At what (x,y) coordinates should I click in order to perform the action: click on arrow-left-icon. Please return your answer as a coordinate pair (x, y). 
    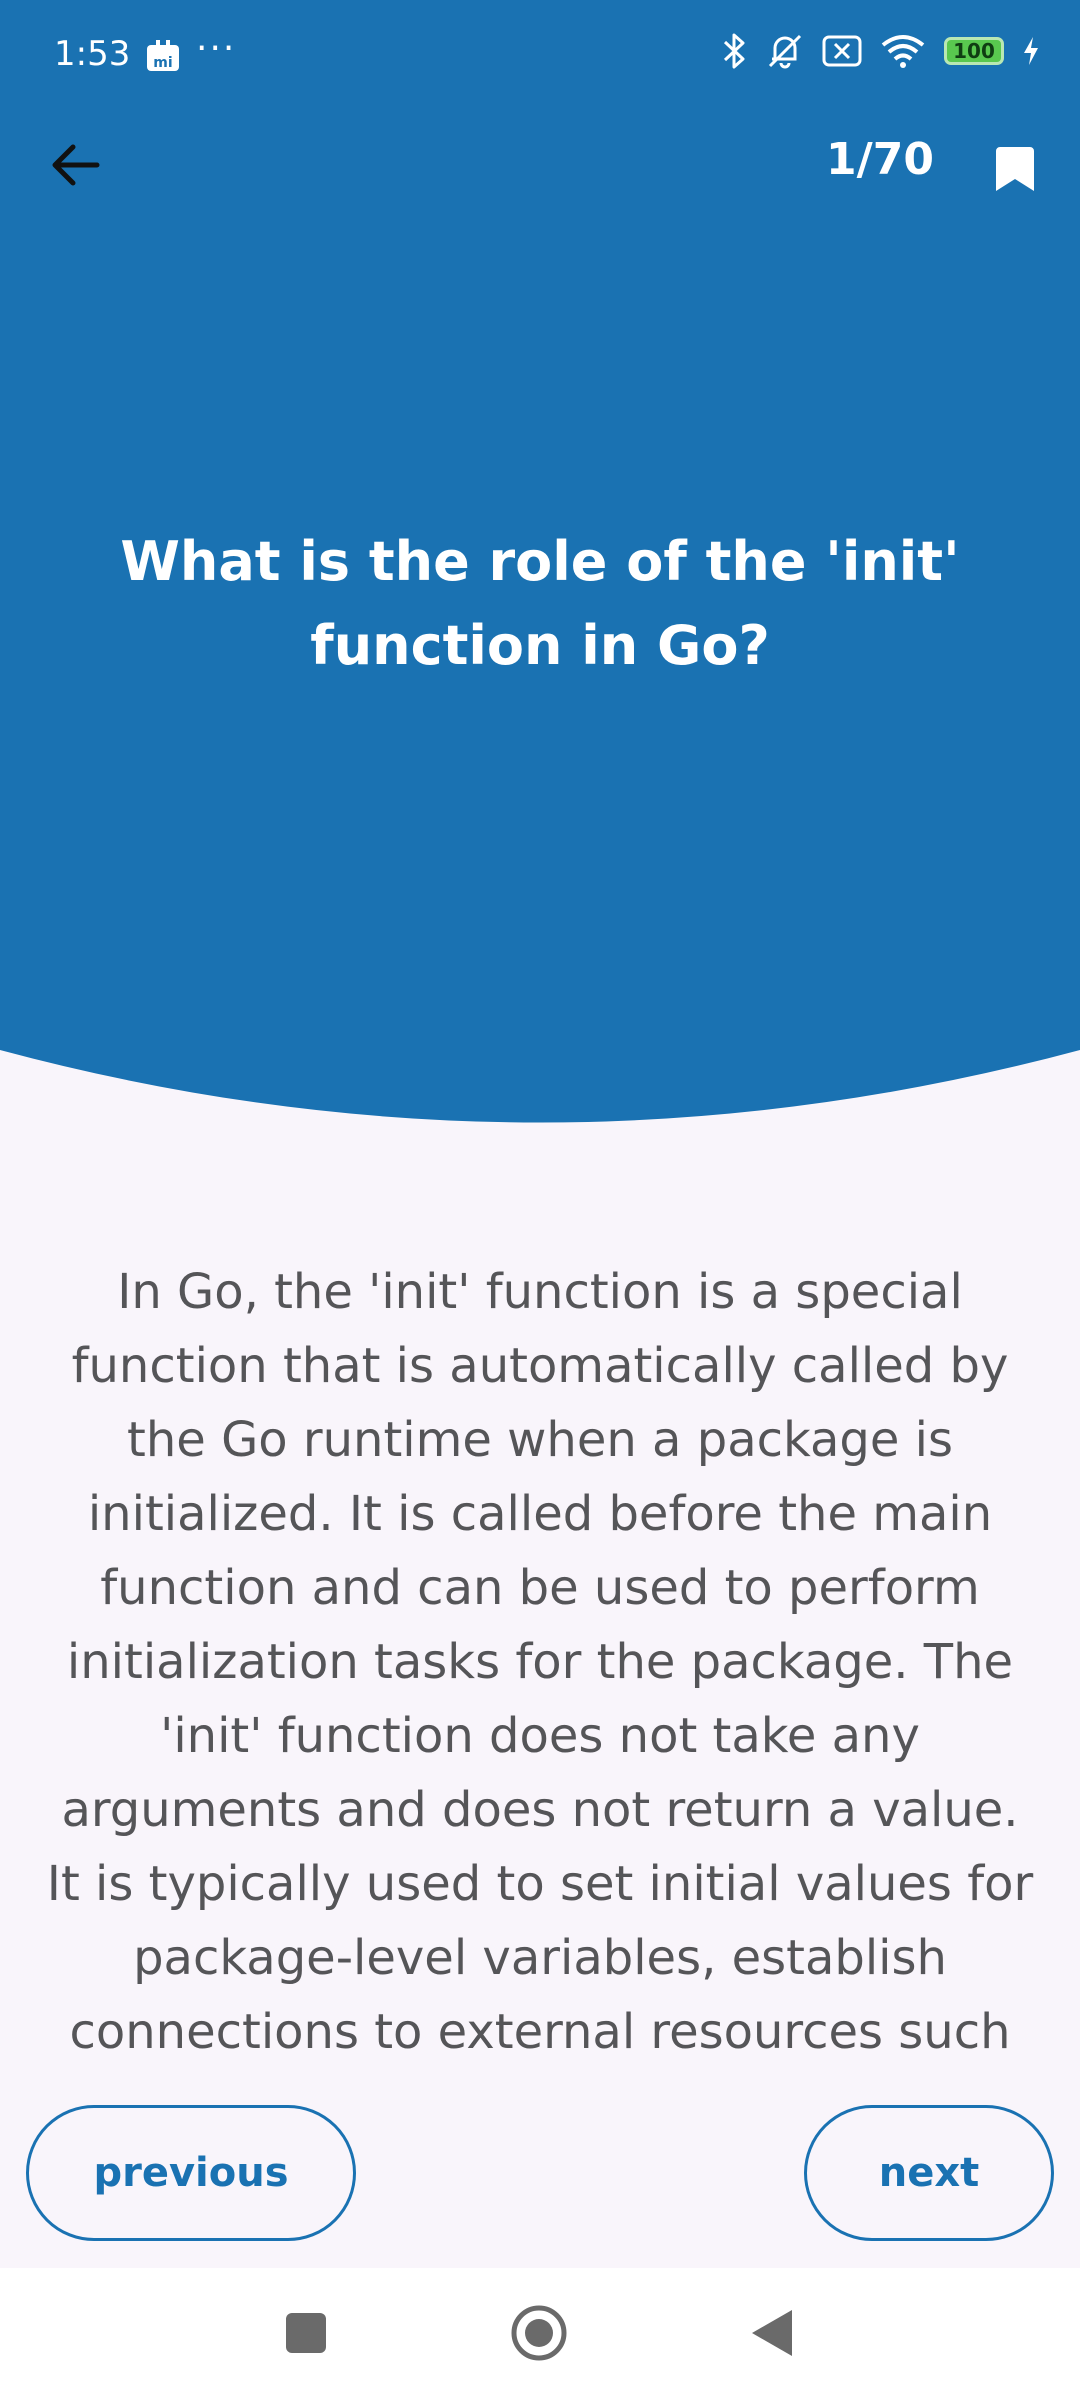
    Looking at the image, I should click on (76, 165).